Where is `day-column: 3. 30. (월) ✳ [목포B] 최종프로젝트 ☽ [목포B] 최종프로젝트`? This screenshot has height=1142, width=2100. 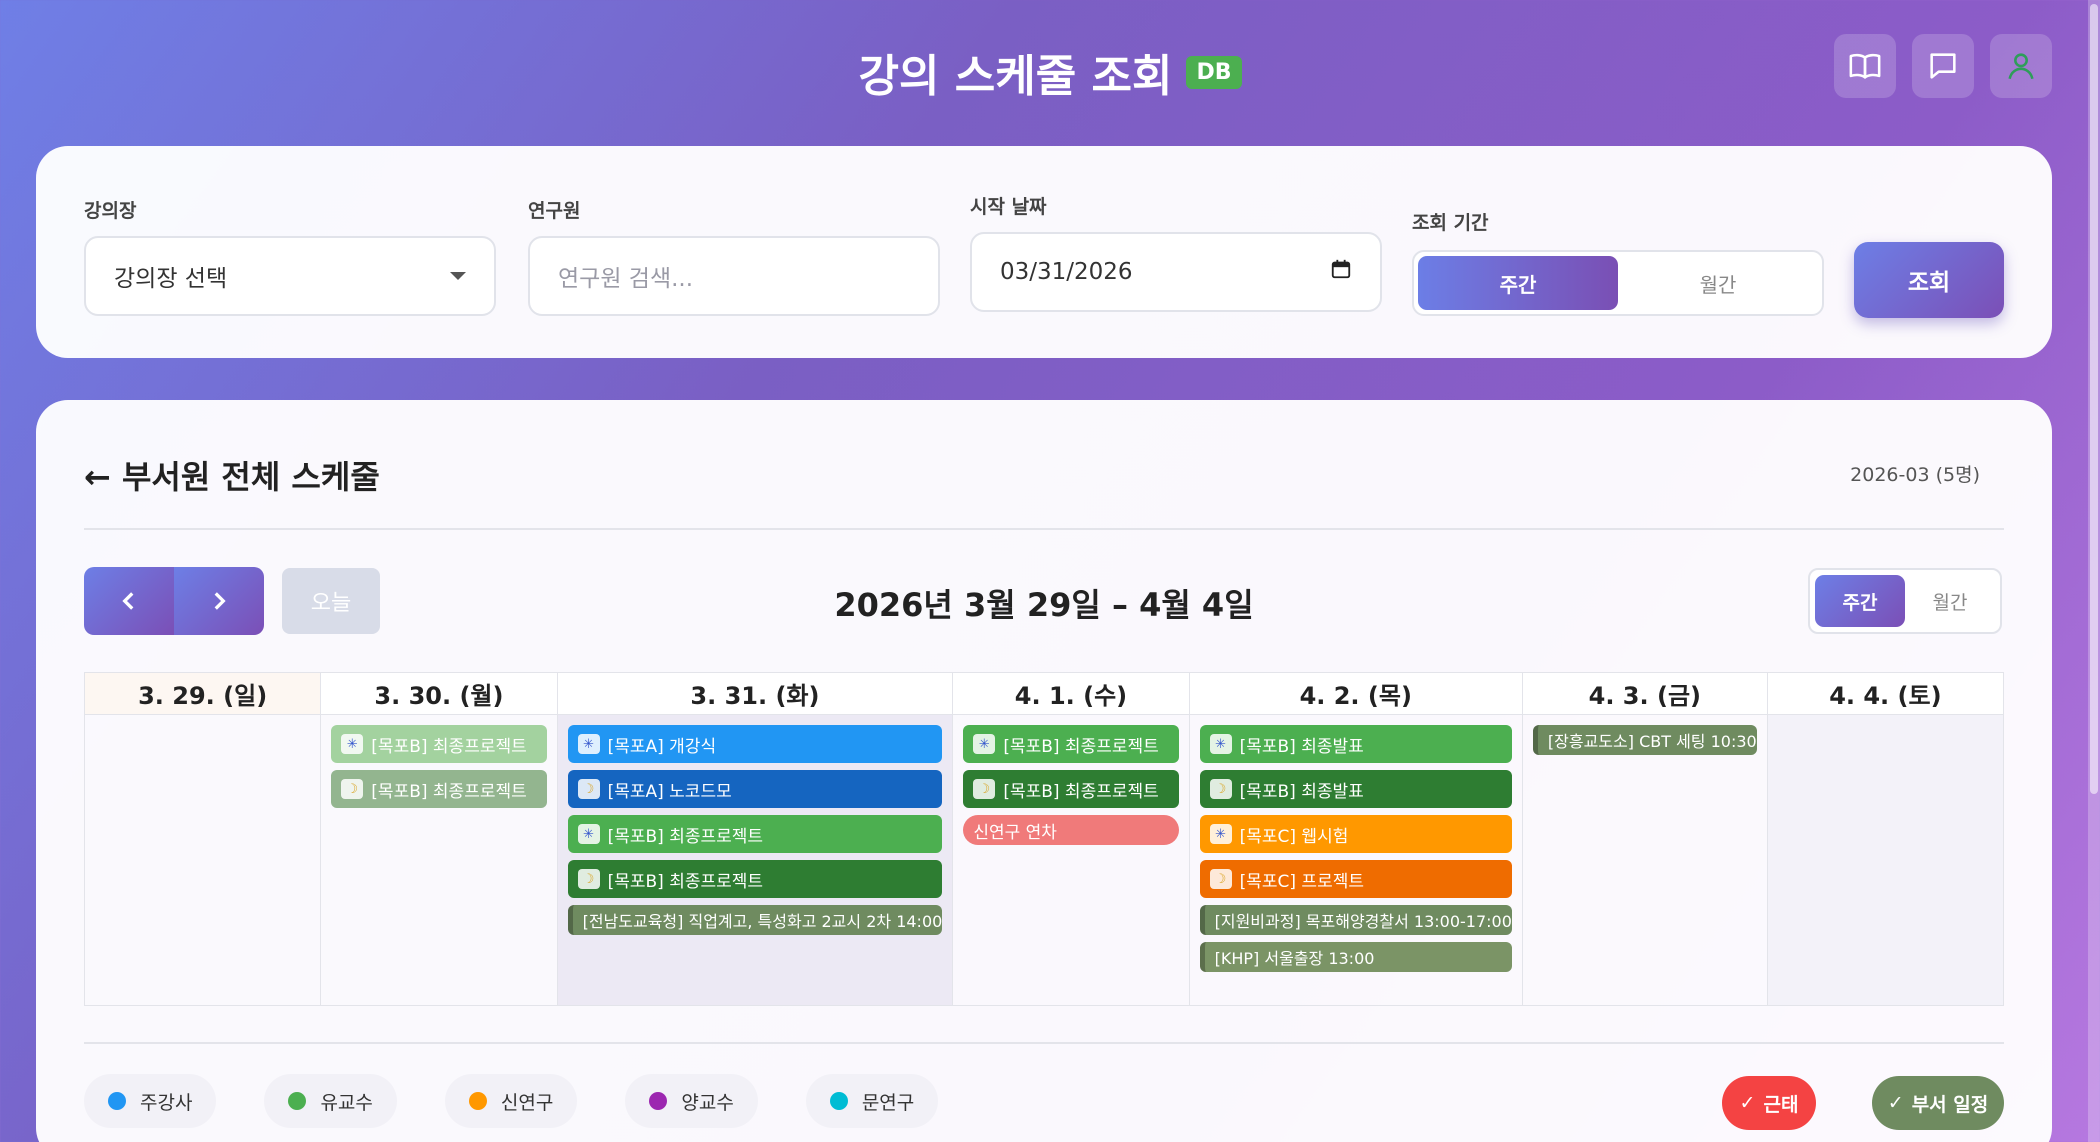
day-column: 3. 30. (월) ✳ [목포B] 최종프로젝트 ☽ [목포B] 최종프로젝트 is located at coordinates (439, 839).